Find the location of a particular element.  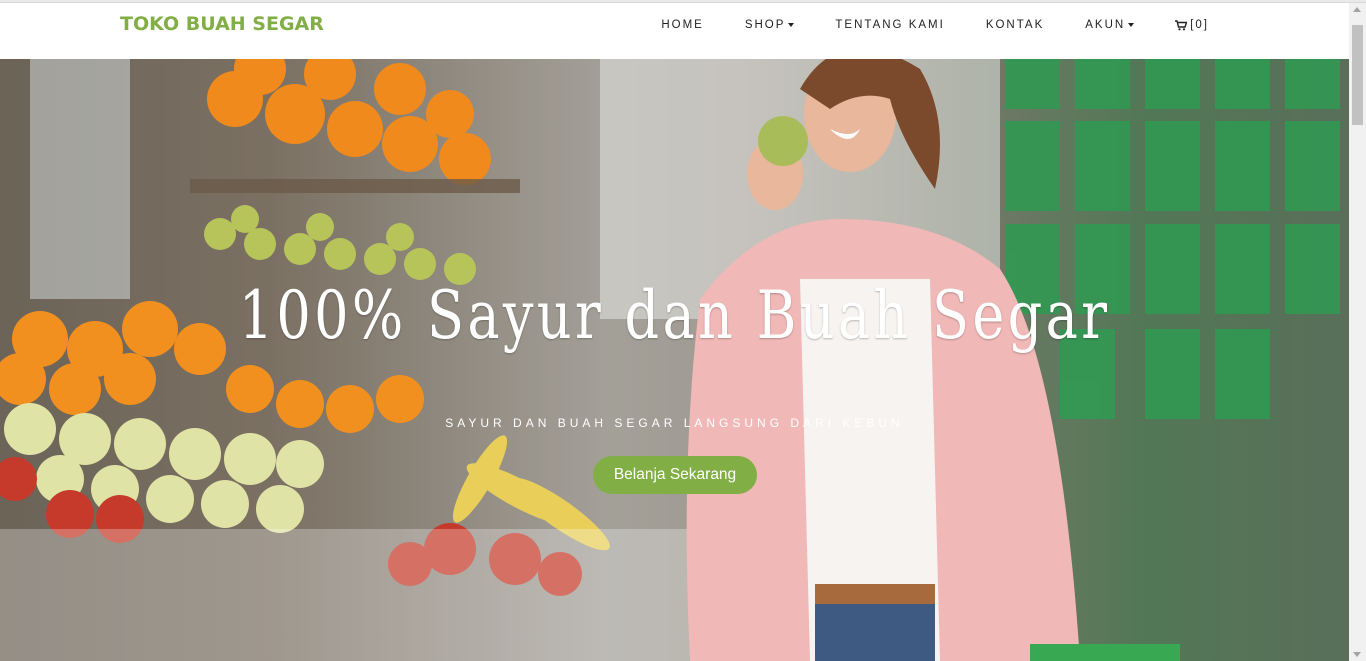

page-scrollbar is located at coordinates (1357, 332).